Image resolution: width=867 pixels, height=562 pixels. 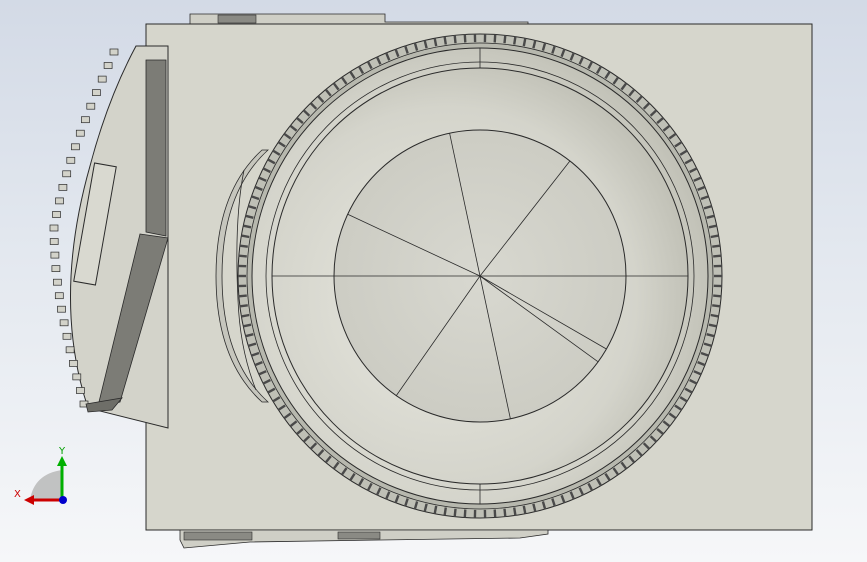 What do you see at coordinates (109, 237) in the screenshot?
I see `toothed-lever` at bounding box center [109, 237].